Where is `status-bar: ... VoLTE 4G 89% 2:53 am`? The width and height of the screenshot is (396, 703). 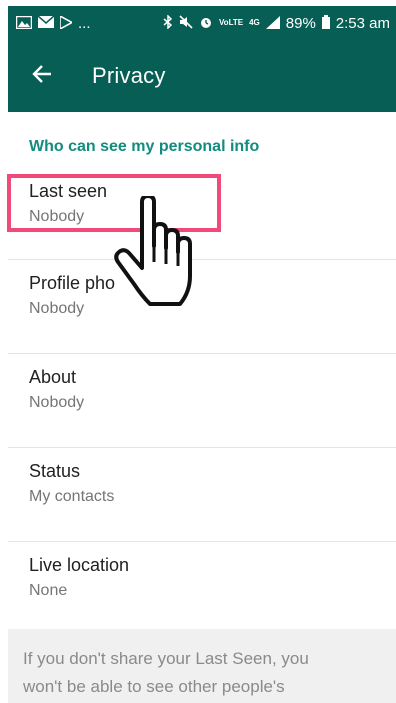
status-bar: ... VoLTE 4G 89% 2:53 am is located at coordinates (202, 23).